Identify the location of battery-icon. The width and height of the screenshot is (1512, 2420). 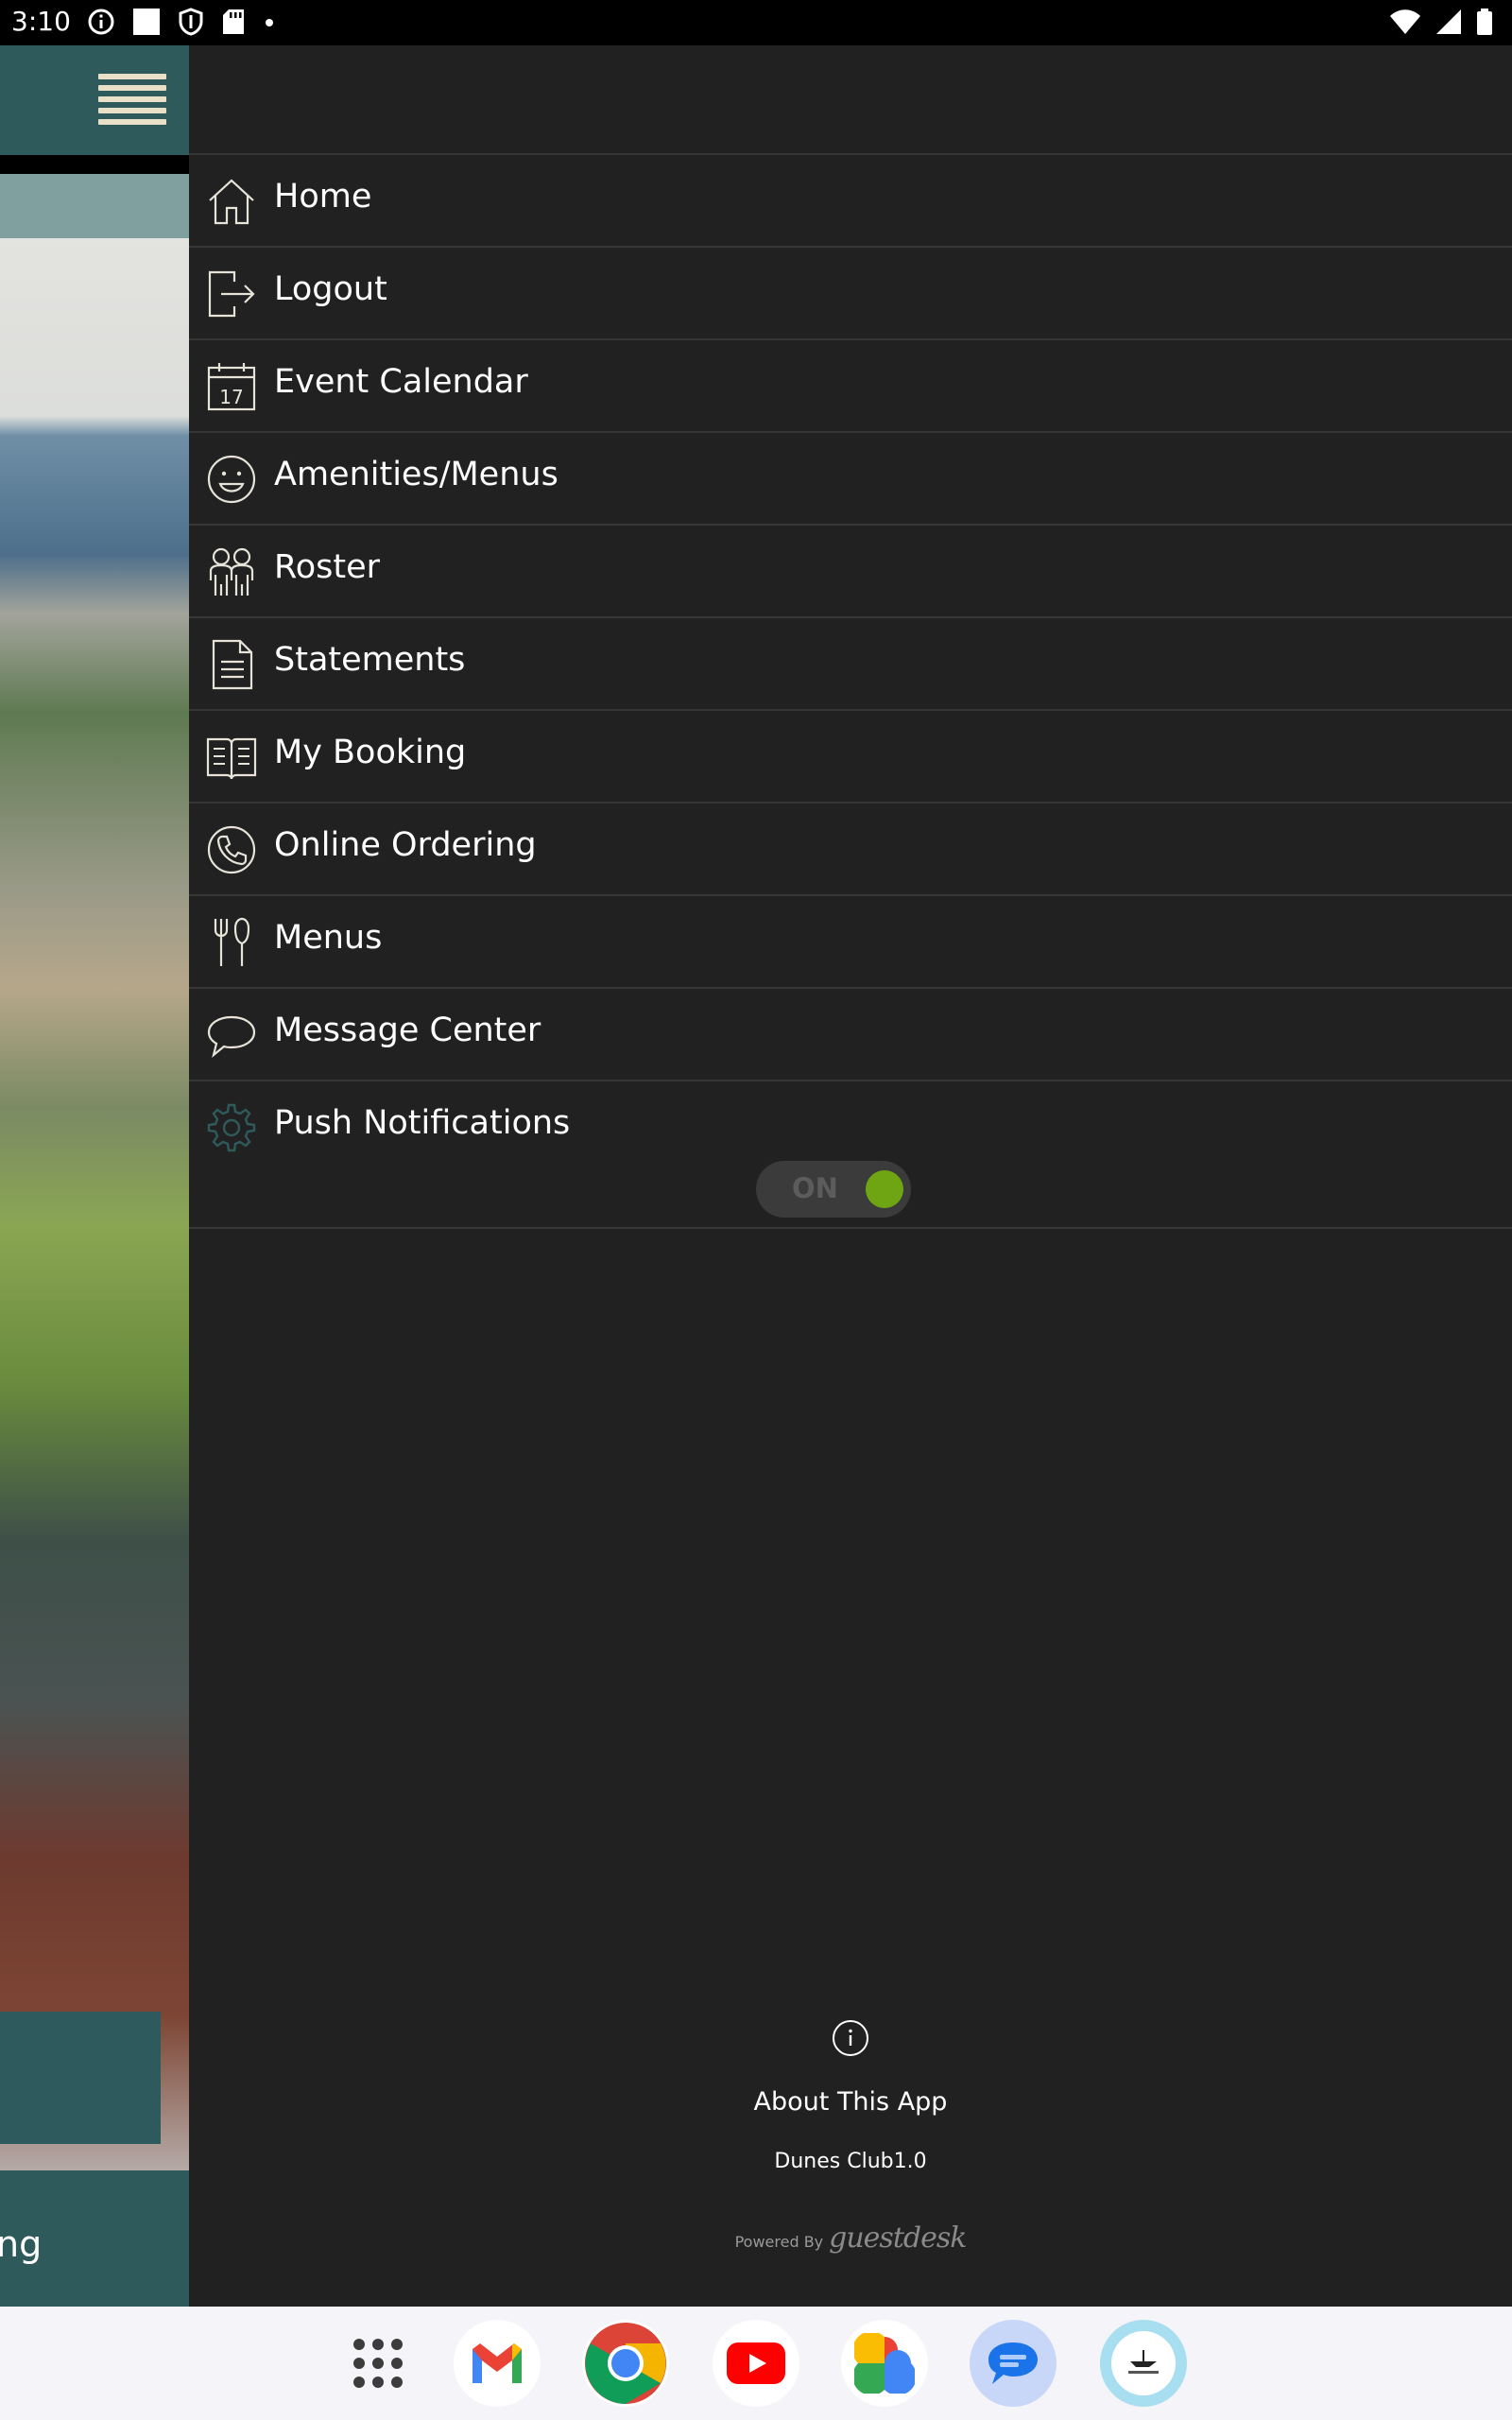
(1484, 22).